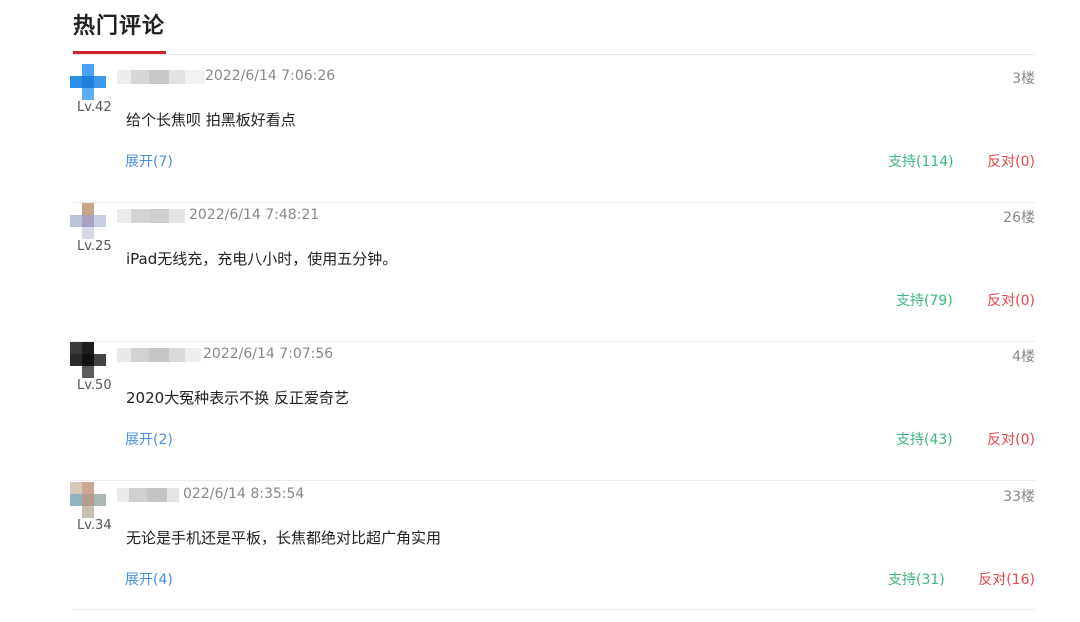  I want to click on expand-replies-link: 展开(4), so click(149, 579).